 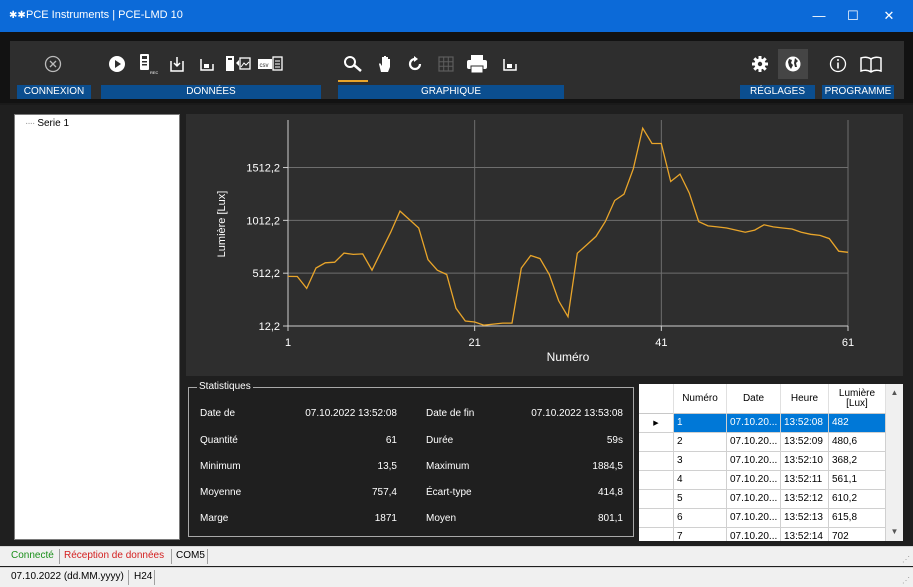 What do you see at coordinates (857, 399) in the screenshot?
I see `column-header-lumiere: Lumière [Lux]` at bounding box center [857, 399].